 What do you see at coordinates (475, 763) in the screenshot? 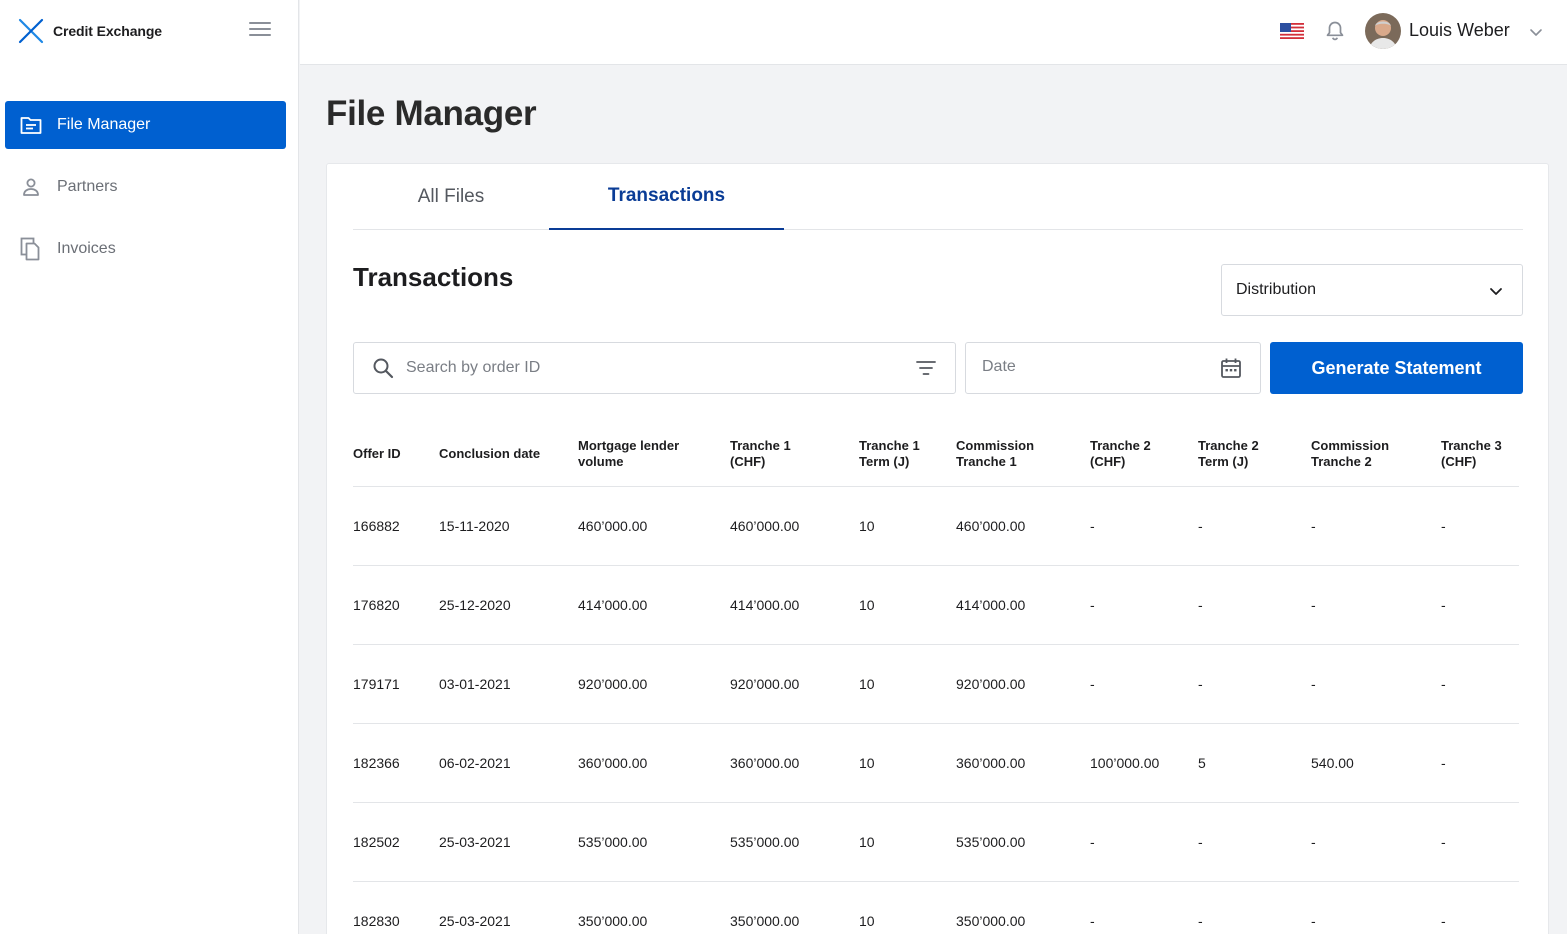
I see `table-cell: 06-02-2021` at bounding box center [475, 763].